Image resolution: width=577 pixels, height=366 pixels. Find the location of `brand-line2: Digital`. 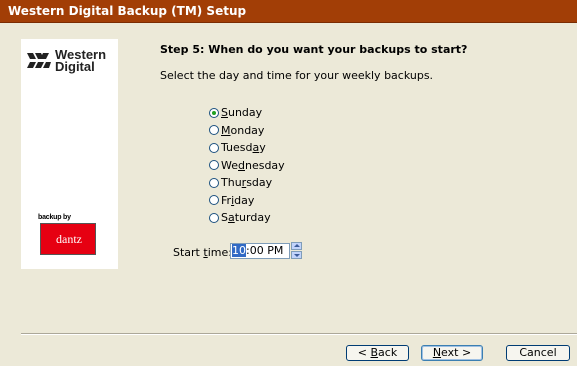

brand-line2: Digital is located at coordinates (75, 66).